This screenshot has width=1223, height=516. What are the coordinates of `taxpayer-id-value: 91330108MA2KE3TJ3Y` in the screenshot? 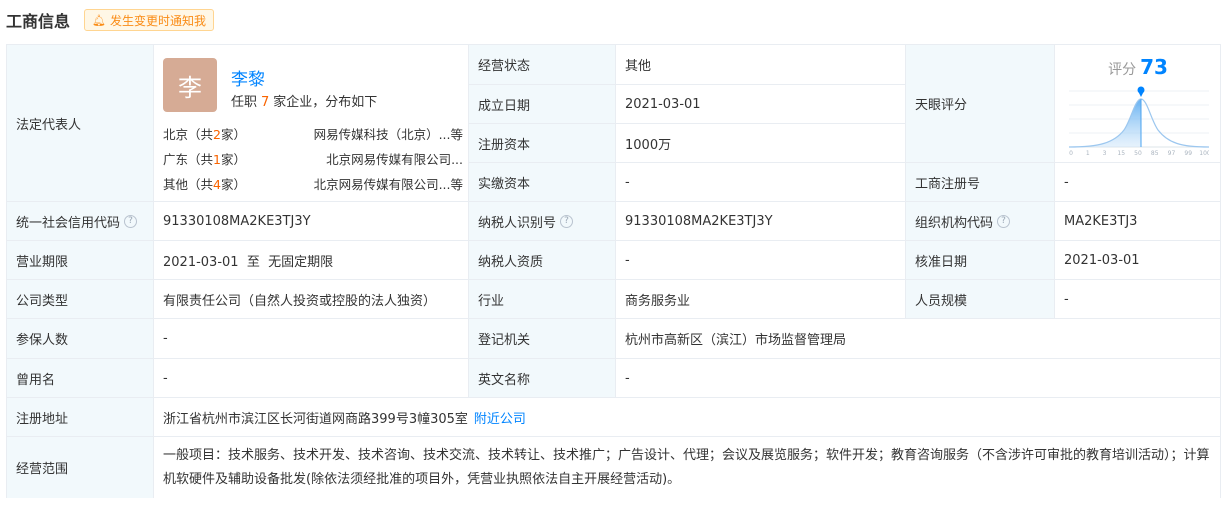 It's located at (761, 221).